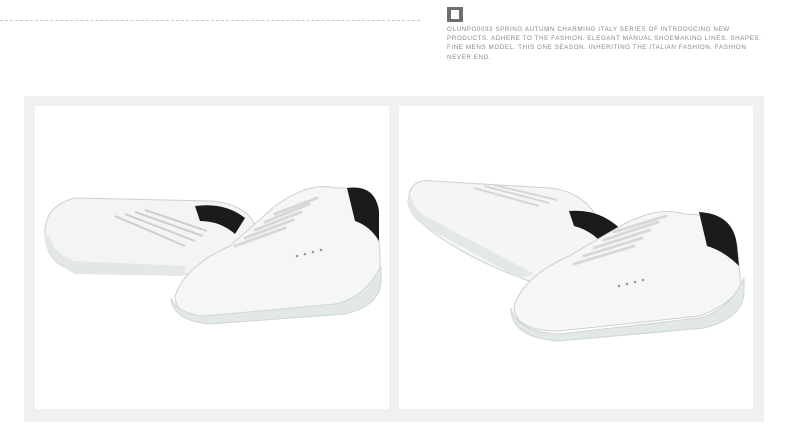  Describe the element at coordinates (210, 20) in the screenshot. I see `header-divider` at that location.